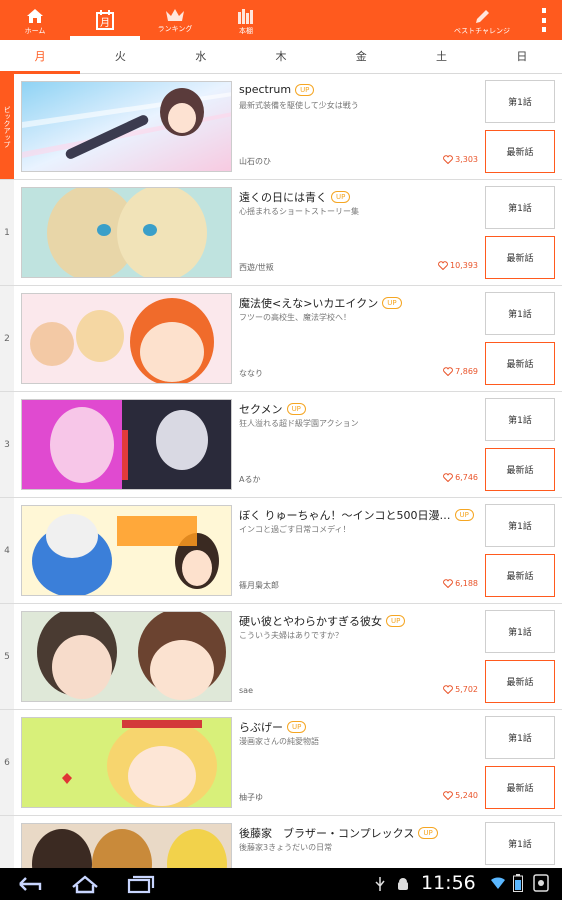  What do you see at coordinates (299, 211) in the screenshot?
I see `comic-description: 心揺まれるショートストーリー集` at bounding box center [299, 211].